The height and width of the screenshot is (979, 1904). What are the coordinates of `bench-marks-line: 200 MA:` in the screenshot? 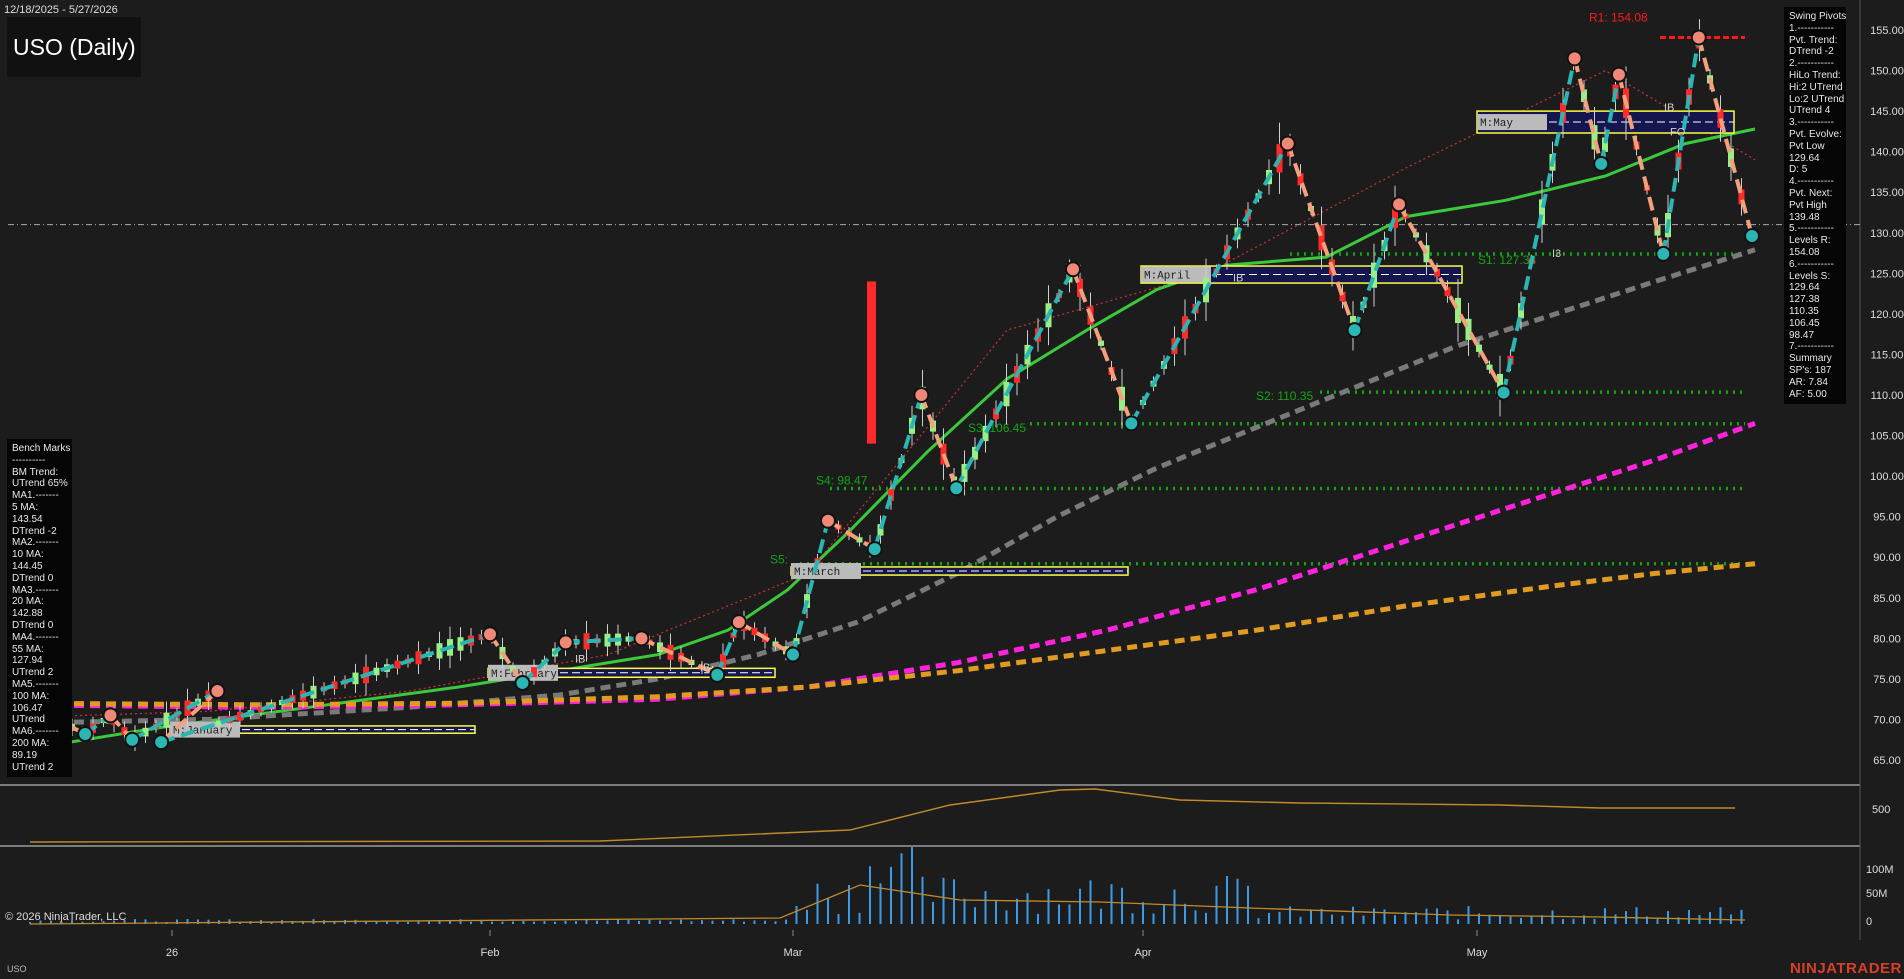 It's located at (31, 743).